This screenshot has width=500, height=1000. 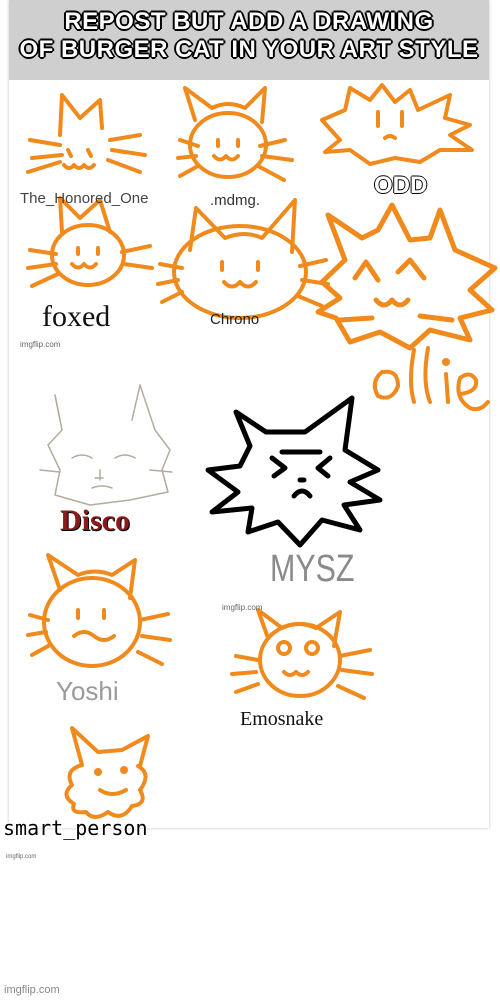 I want to click on label-yoshi: Yoshi, so click(x=87, y=691).